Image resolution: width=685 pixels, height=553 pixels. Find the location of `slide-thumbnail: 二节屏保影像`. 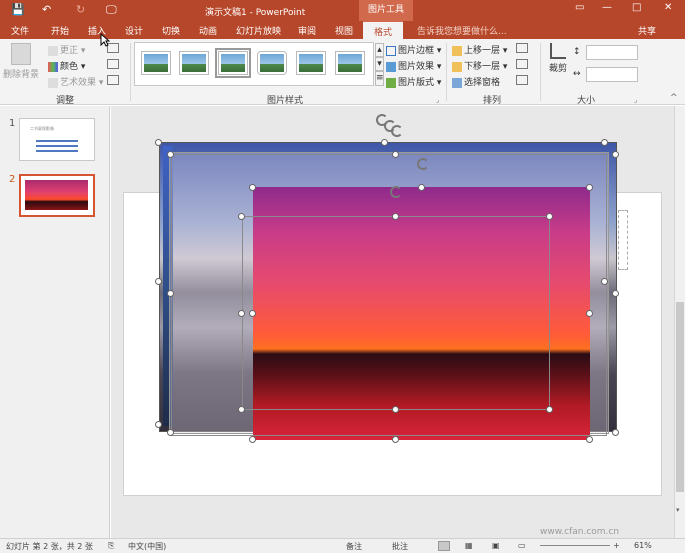

slide-thumbnail: 二节屏保影像 is located at coordinates (57, 139).